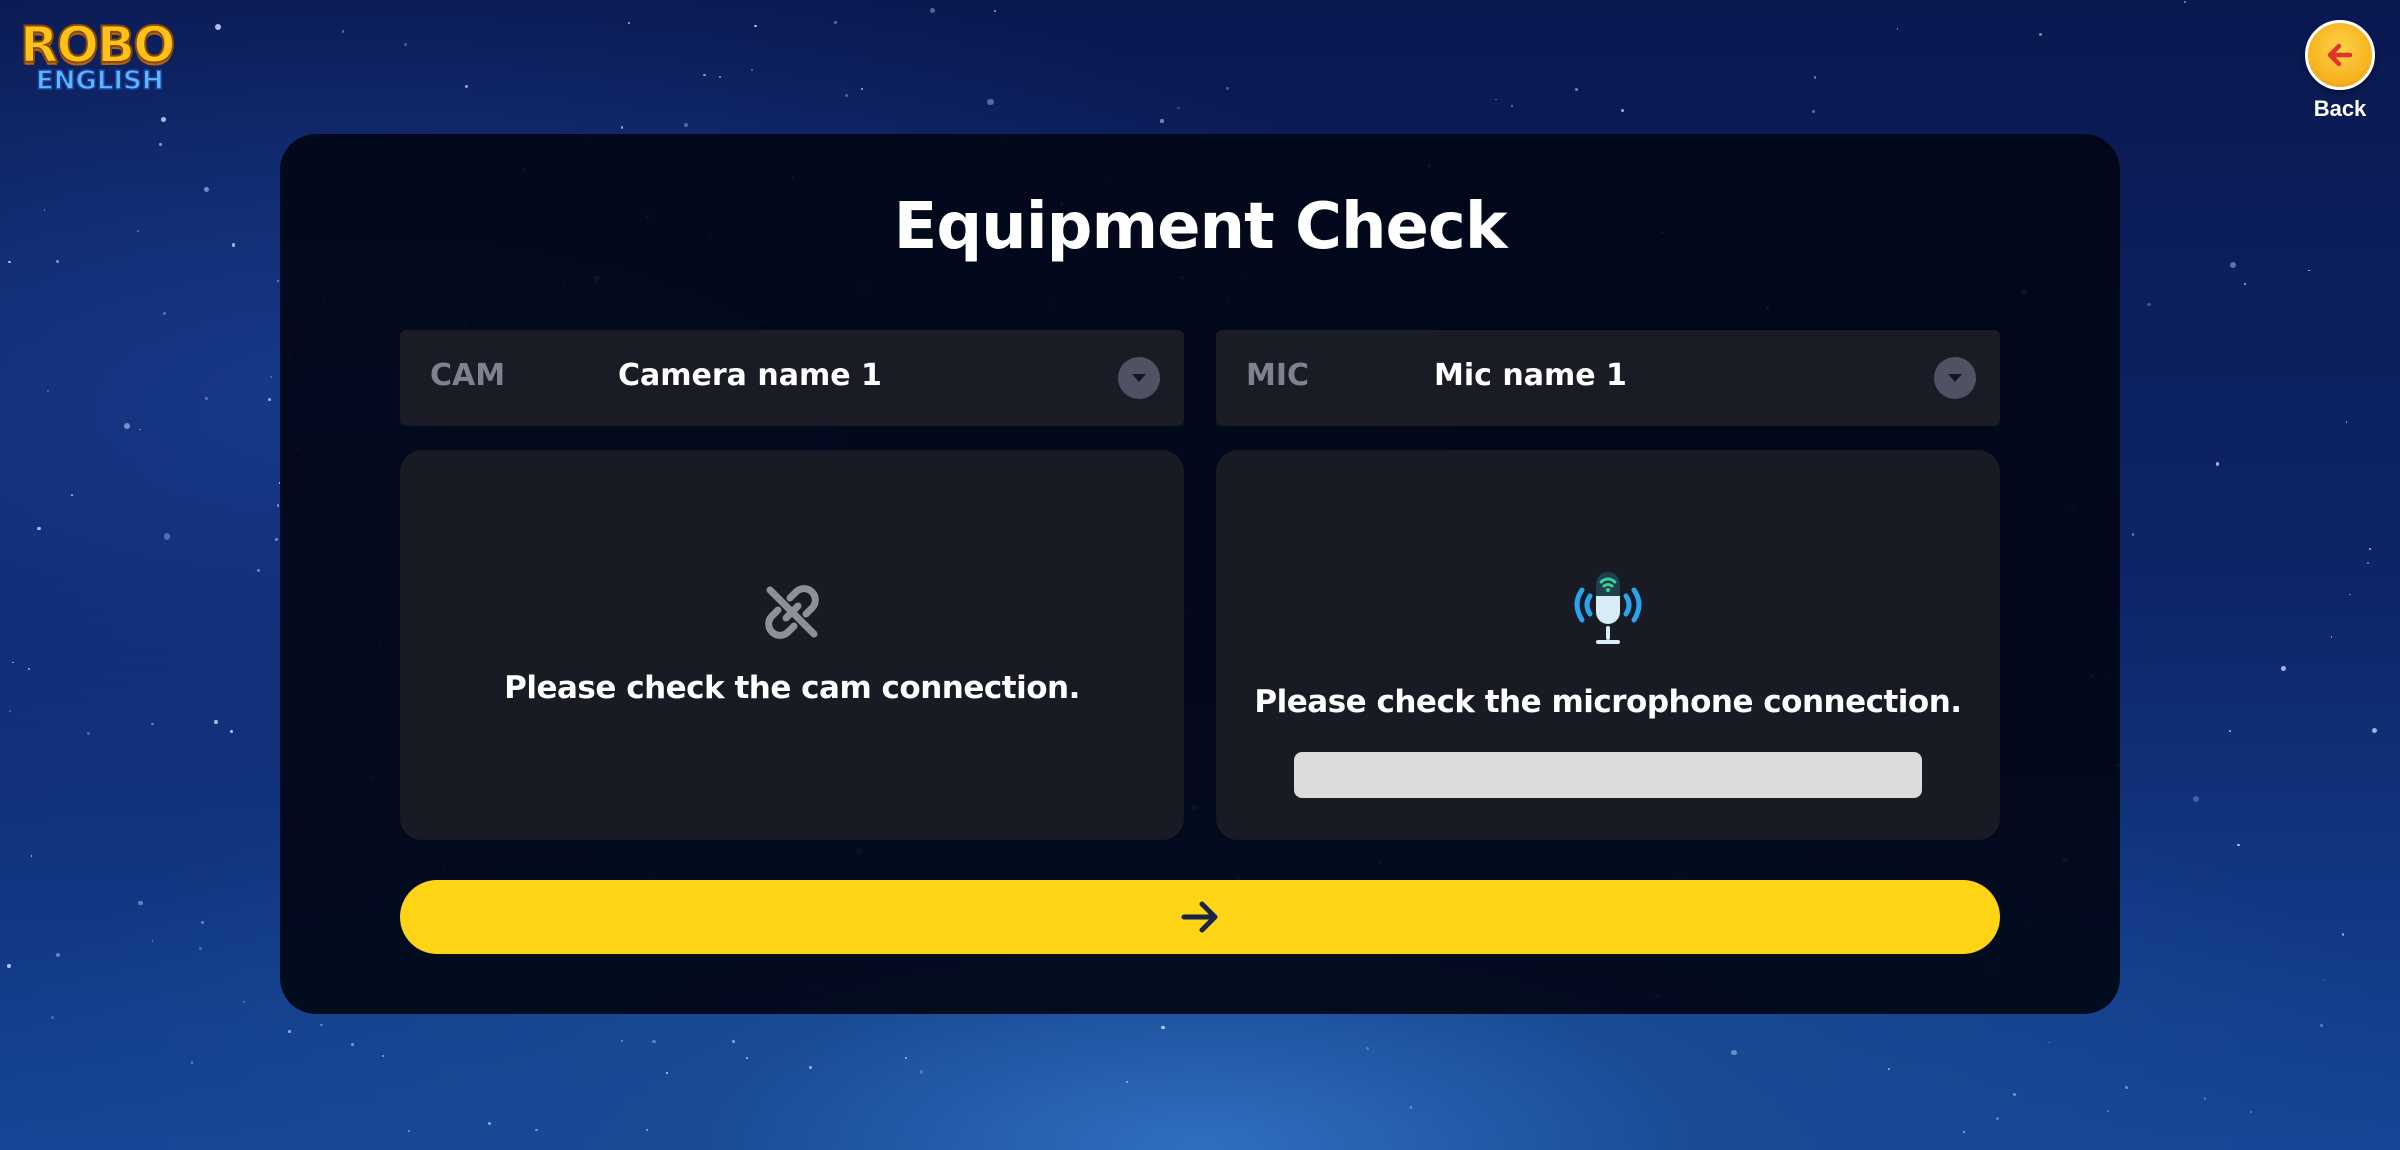 The image size is (2400, 1150). I want to click on back-arrow-icon, so click(2340, 55).